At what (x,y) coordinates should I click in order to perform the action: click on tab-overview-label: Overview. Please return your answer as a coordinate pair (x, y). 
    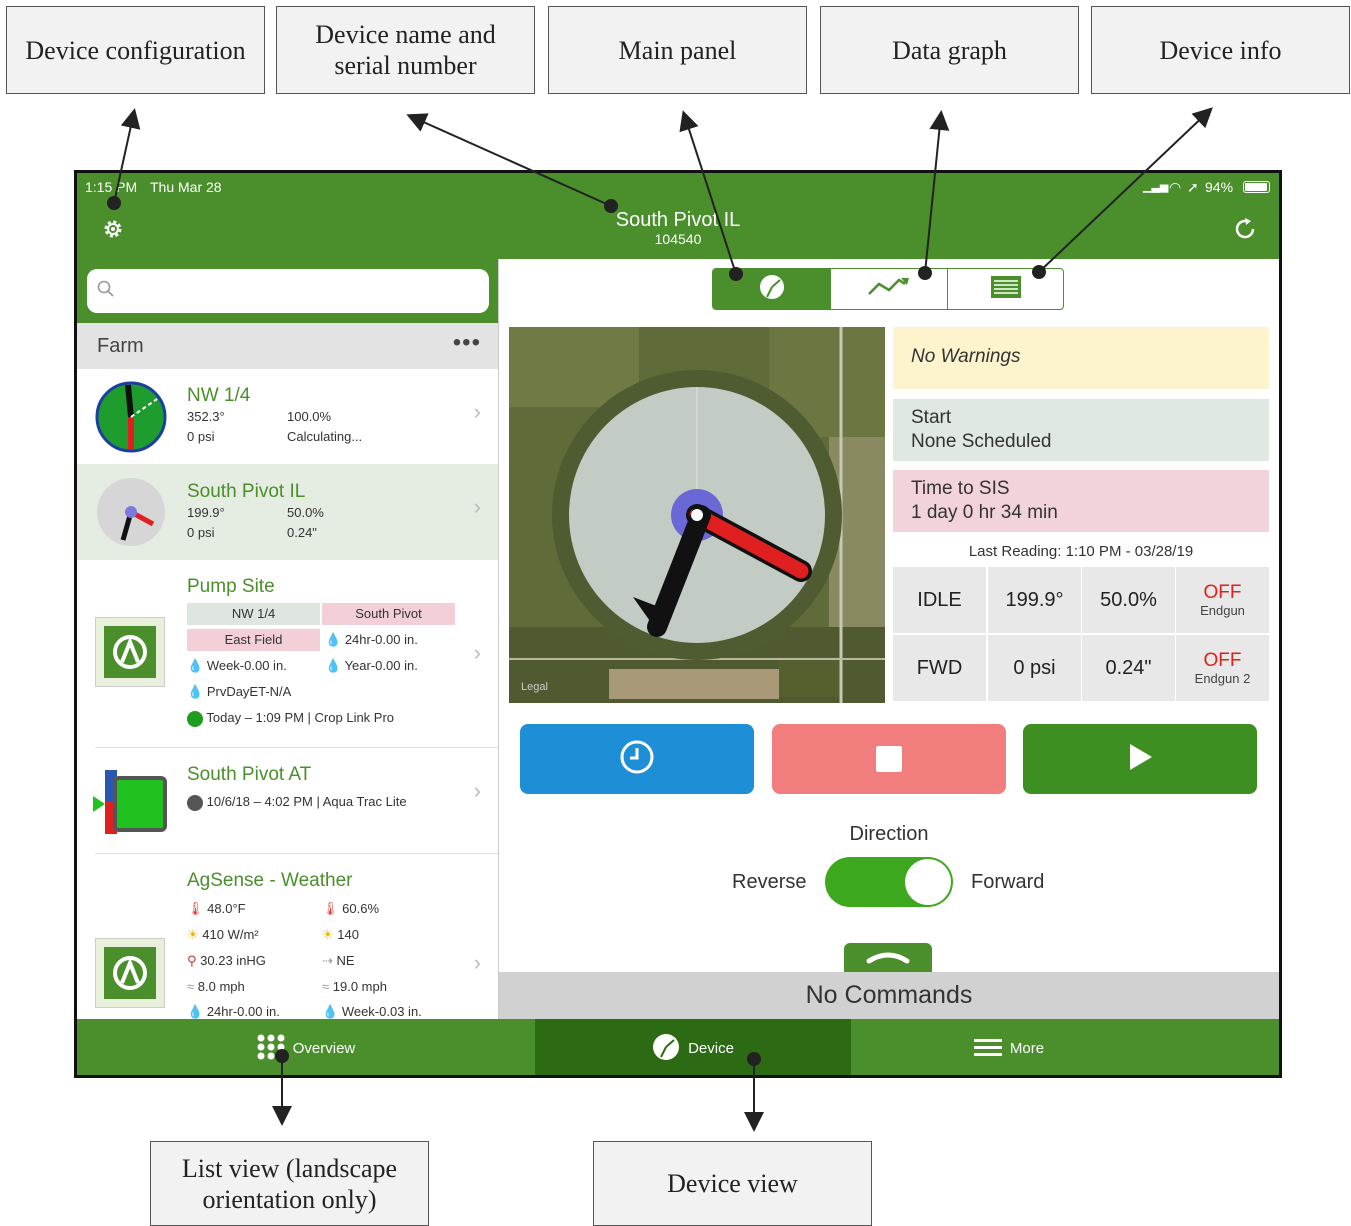
    Looking at the image, I should click on (324, 1048).